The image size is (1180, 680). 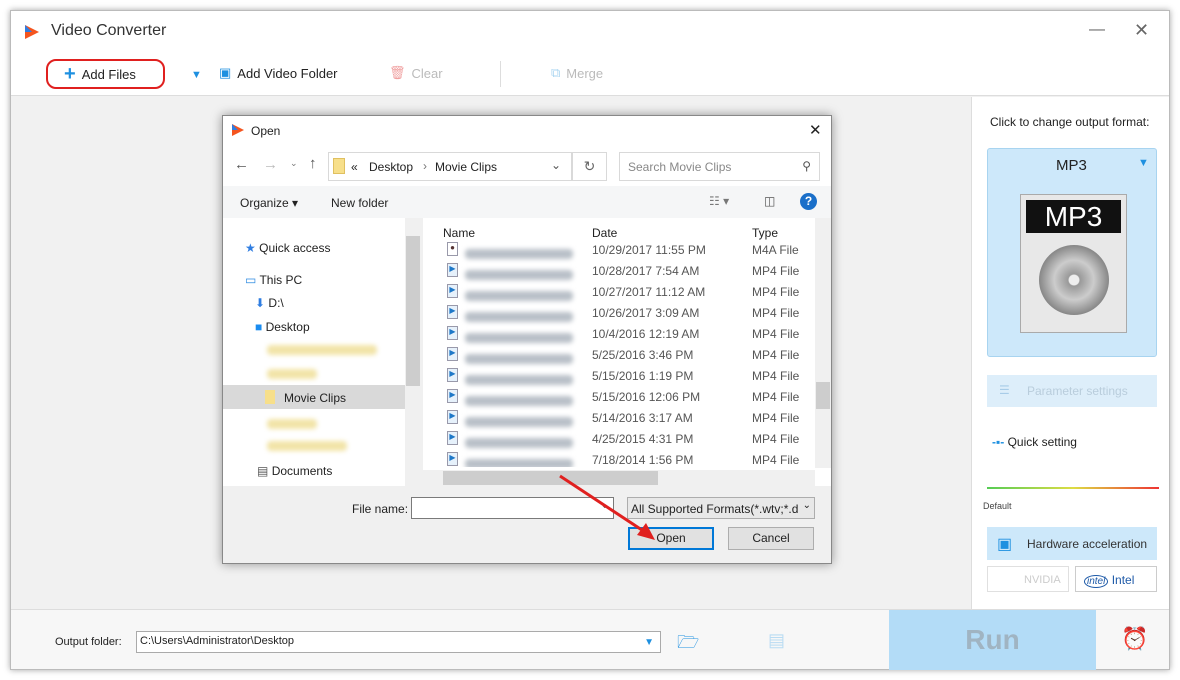 What do you see at coordinates (815, 130) in the screenshot?
I see `dialog-close-button: ✕` at bounding box center [815, 130].